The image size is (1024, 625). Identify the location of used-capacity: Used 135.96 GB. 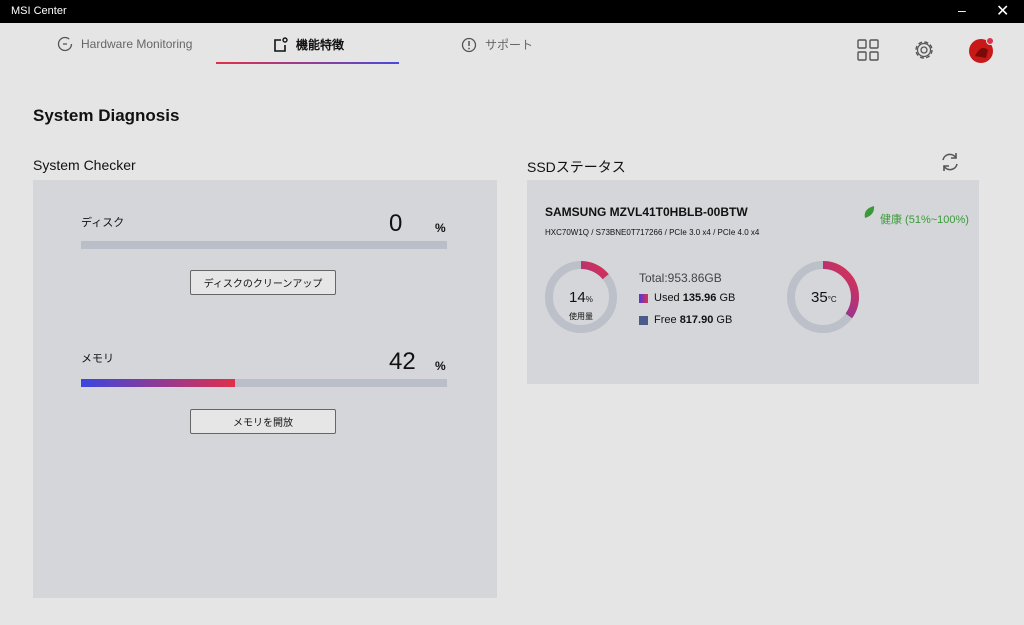
(687, 298).